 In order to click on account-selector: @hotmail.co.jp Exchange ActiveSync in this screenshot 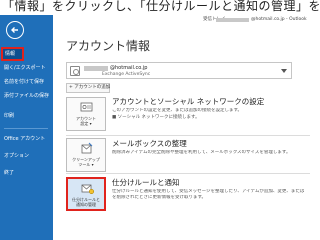, I will do `click(179, 70)`.